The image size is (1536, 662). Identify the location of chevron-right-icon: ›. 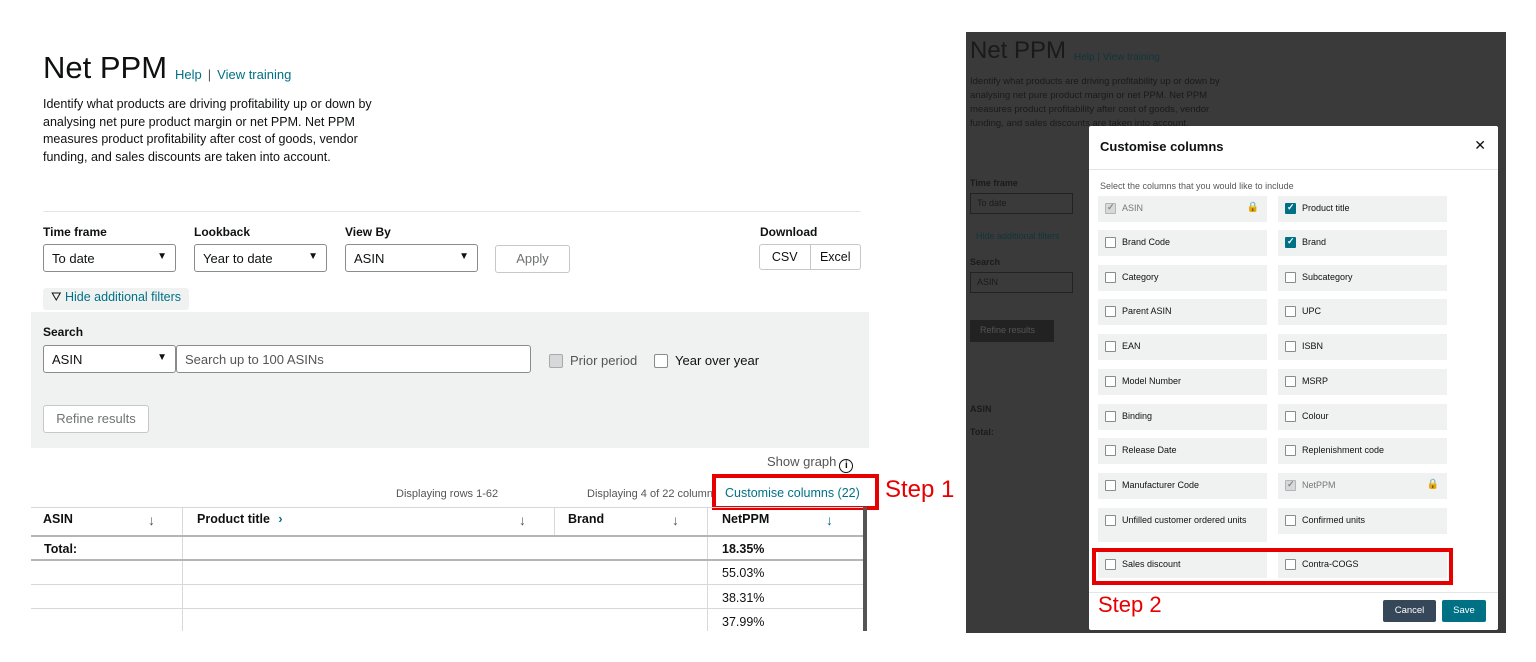
(280, 519).